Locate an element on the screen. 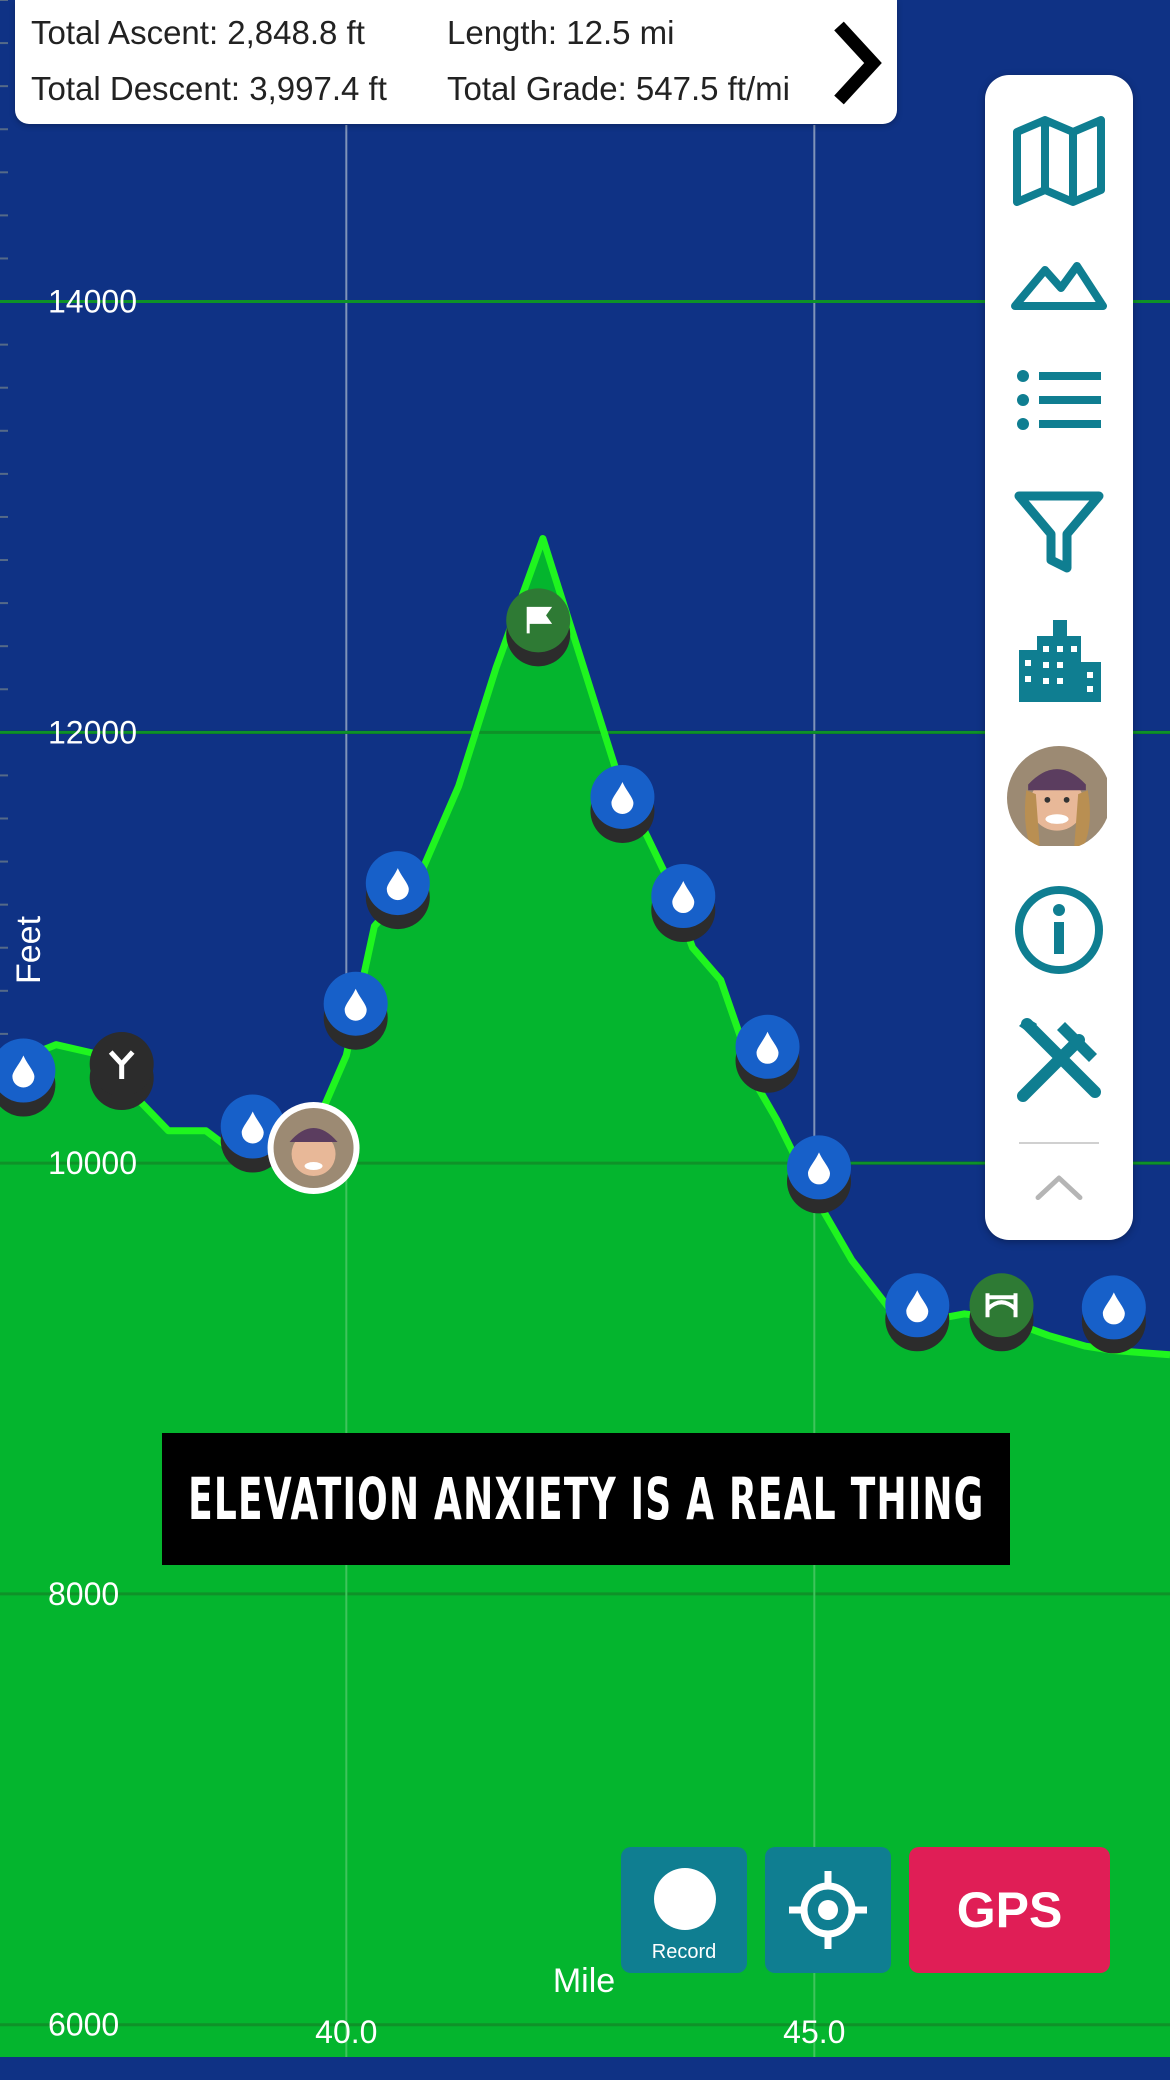  caption-text: ELEVATION ANXIETY IS A REAL THING is located at coordinates (586, 1499).